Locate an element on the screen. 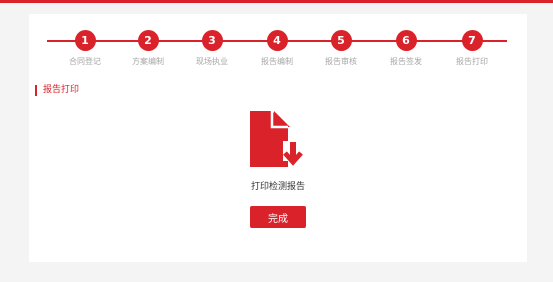 Image resolution: width=553 pixels, height=282 pixels. step-label: 报告签发 is located at coordinates (406, 61).